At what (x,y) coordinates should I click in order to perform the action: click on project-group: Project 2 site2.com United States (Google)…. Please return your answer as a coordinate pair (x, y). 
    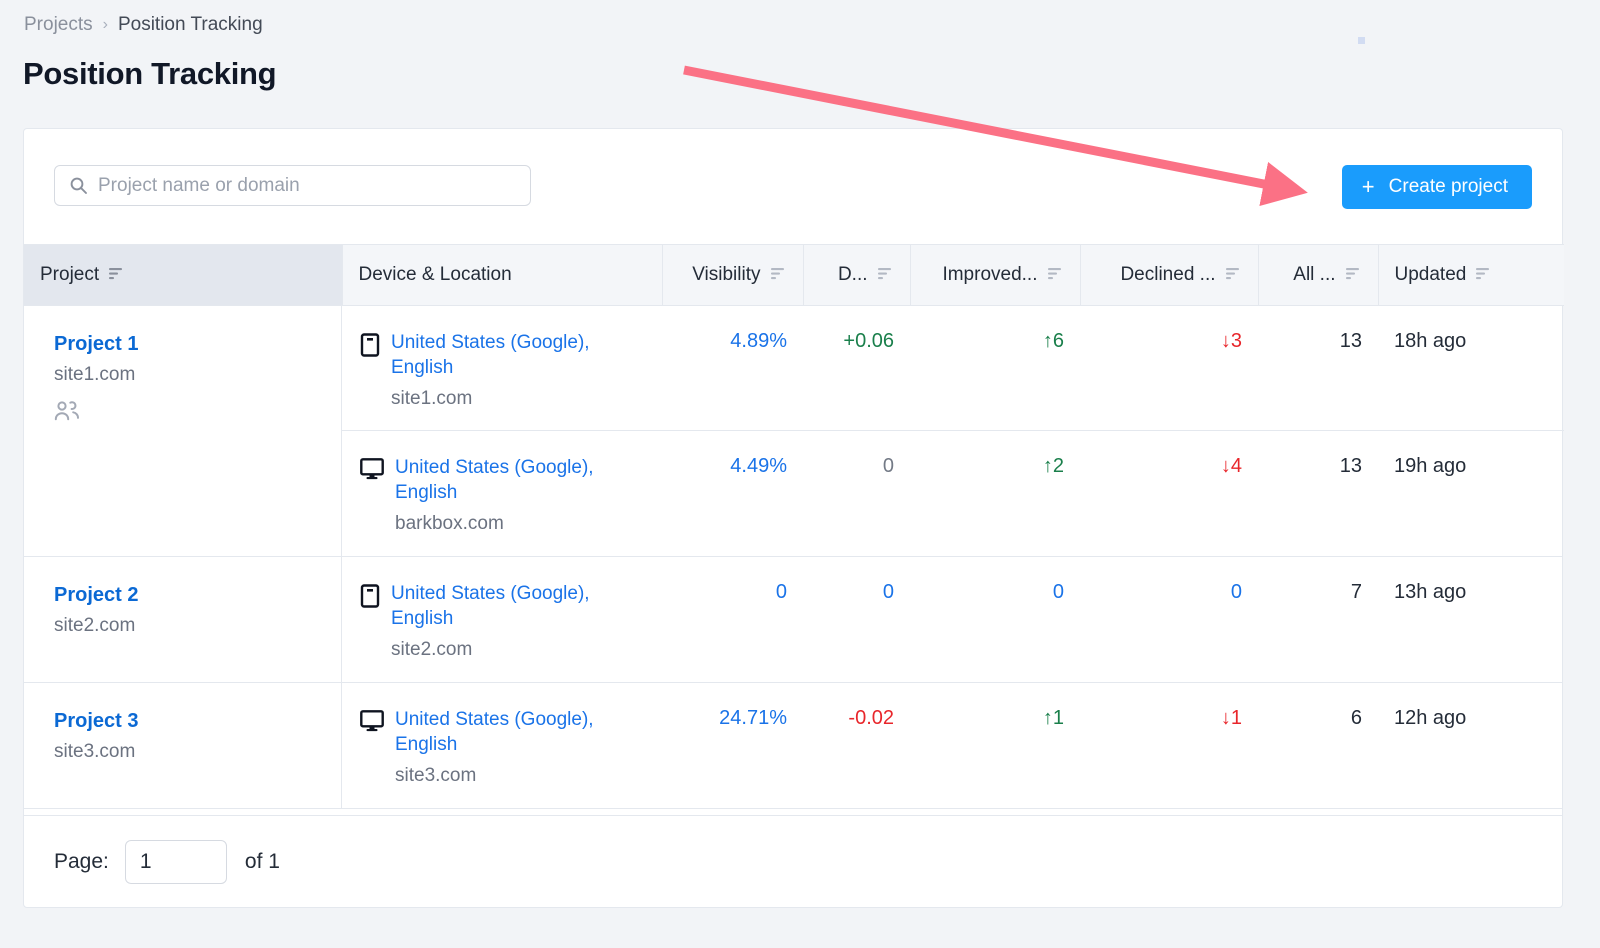
    Looking at the image, I should click on (793, 620).